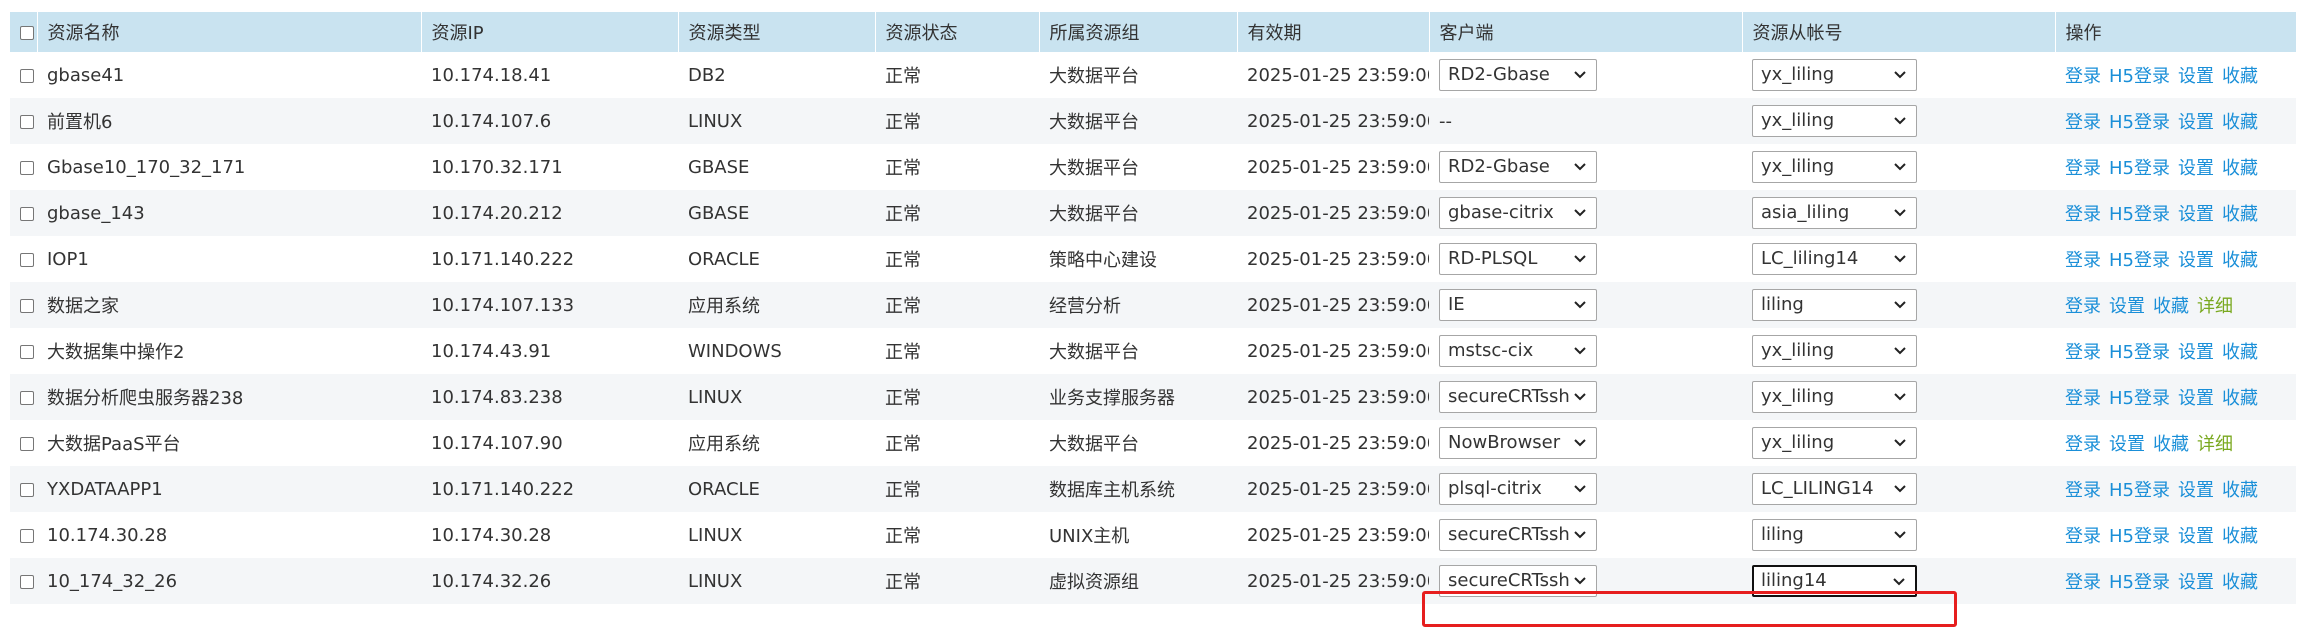 This screenshot has height=643, width=2307. I want to click on client-select: NowBrowser, so click(1518, 443).